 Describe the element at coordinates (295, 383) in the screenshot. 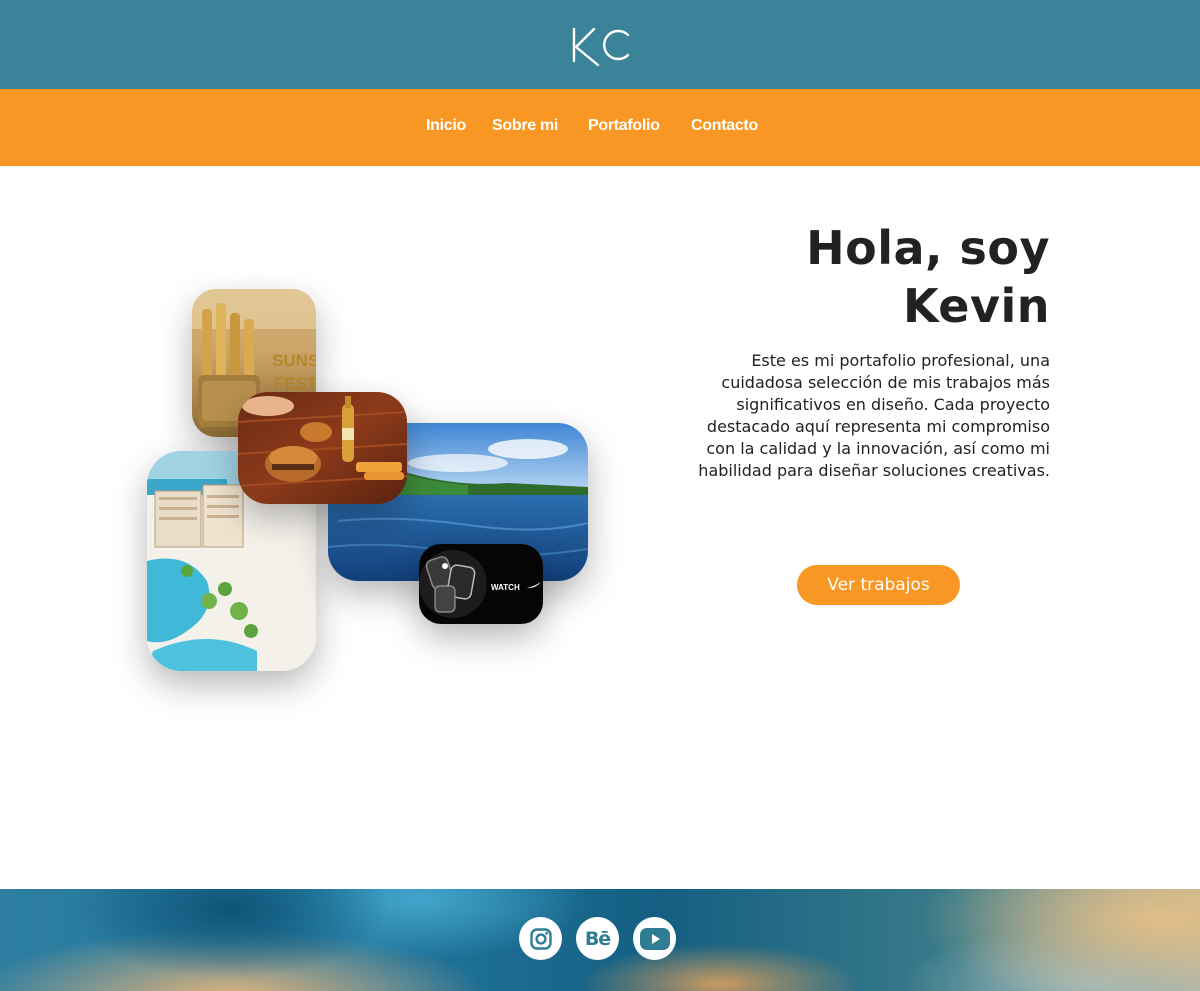

I see `poster-text-fest: FEST` at that location.